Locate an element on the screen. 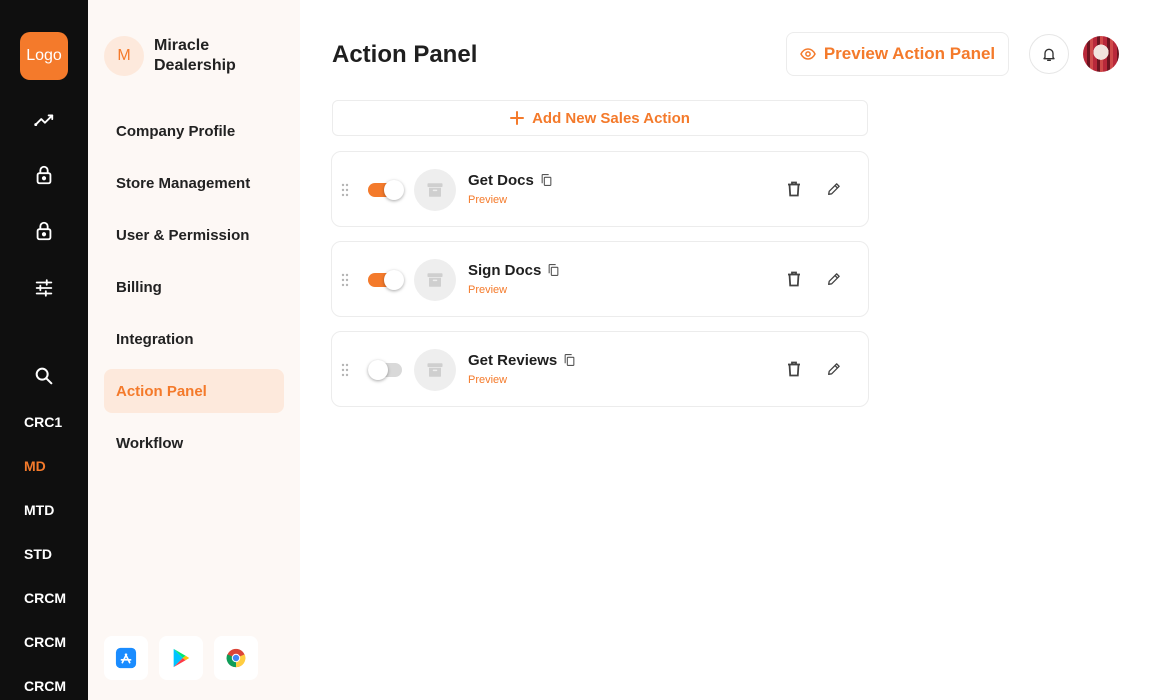 This screenshot has width=1152, height=700. action-card: Get Reviews Preview is located at coordinates (600, 369).